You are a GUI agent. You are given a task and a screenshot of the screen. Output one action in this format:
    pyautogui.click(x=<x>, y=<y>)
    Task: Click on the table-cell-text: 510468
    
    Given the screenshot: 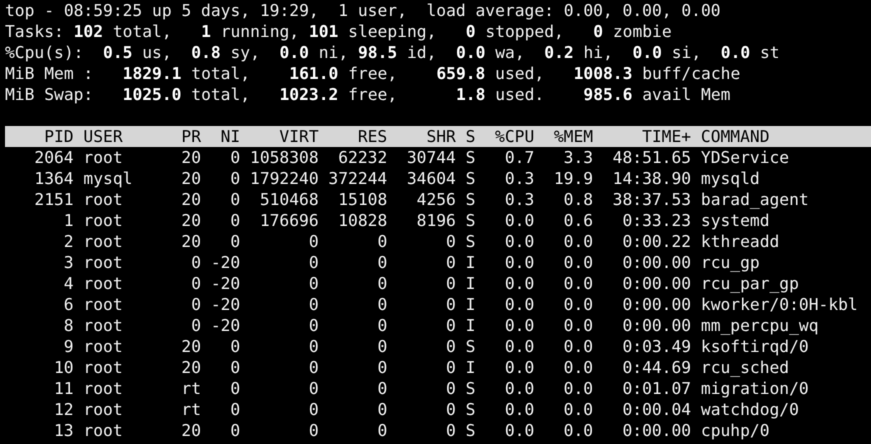 What is the action you would take?
    pyautogui.click(x=288, y=199)
    